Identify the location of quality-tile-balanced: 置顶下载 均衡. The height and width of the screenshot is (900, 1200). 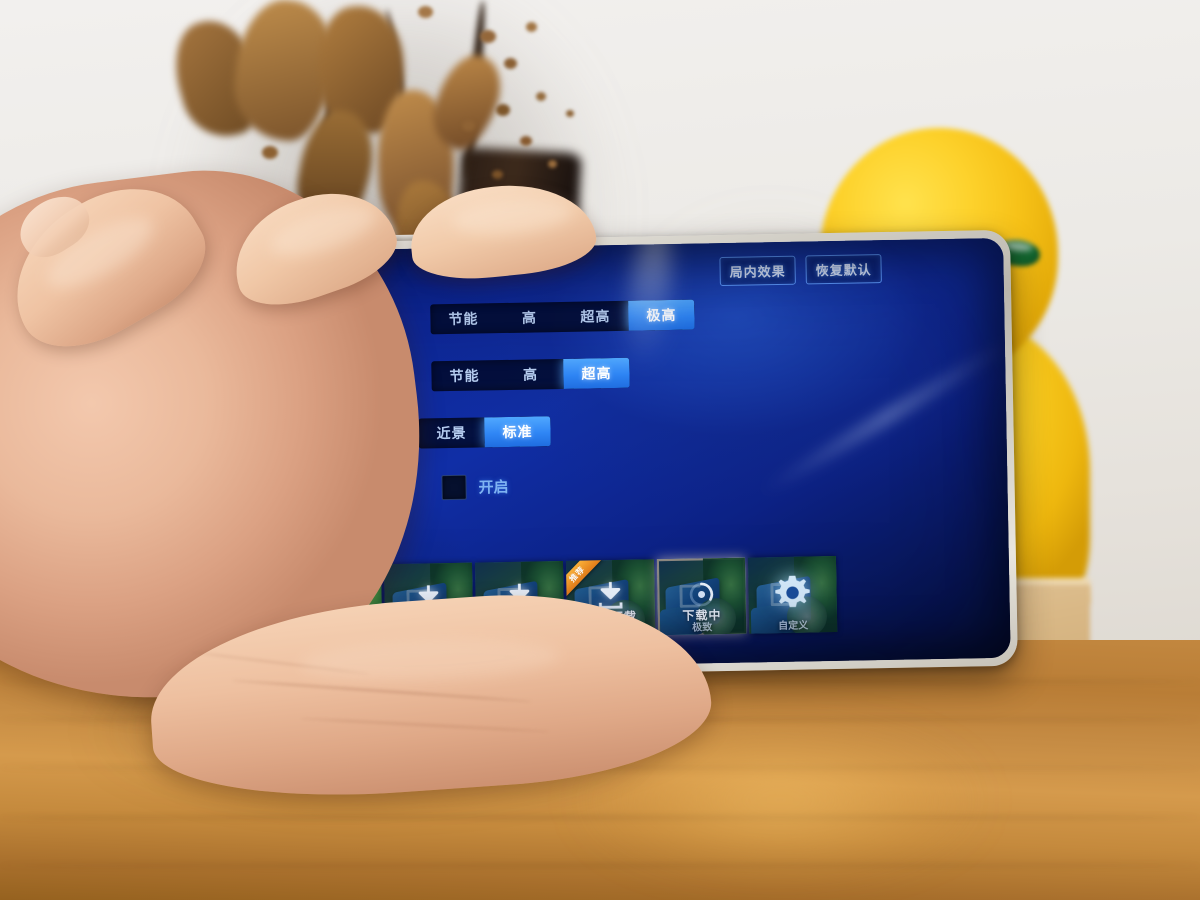
(428, 601).